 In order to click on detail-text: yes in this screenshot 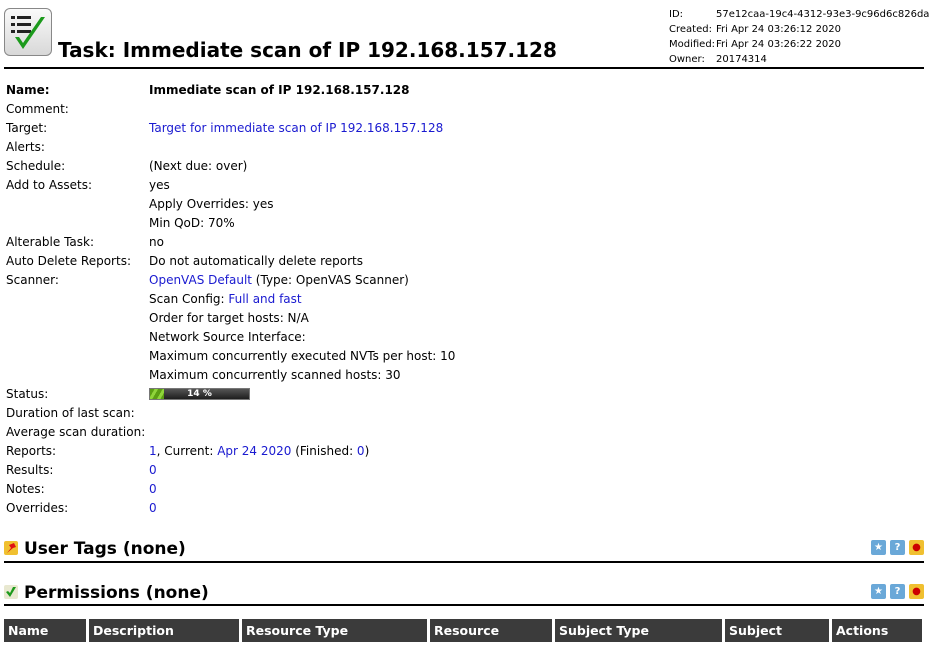, I will do `click(159, 185)`.